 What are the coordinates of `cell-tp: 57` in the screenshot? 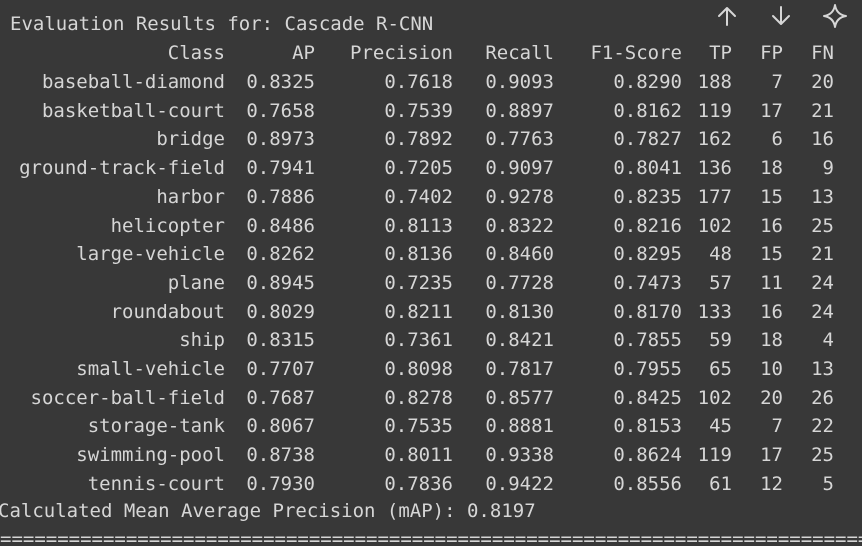 It's located at (720, 282).